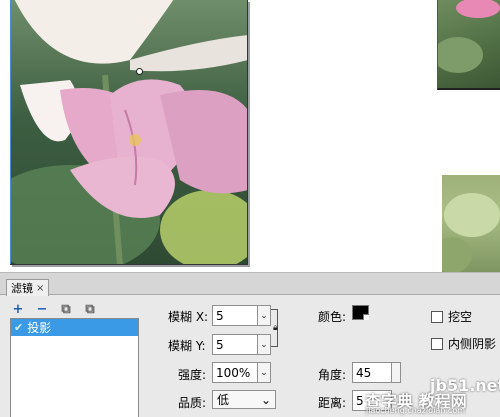  I want to click on knockout-label: 挖空, so click(460, 317).